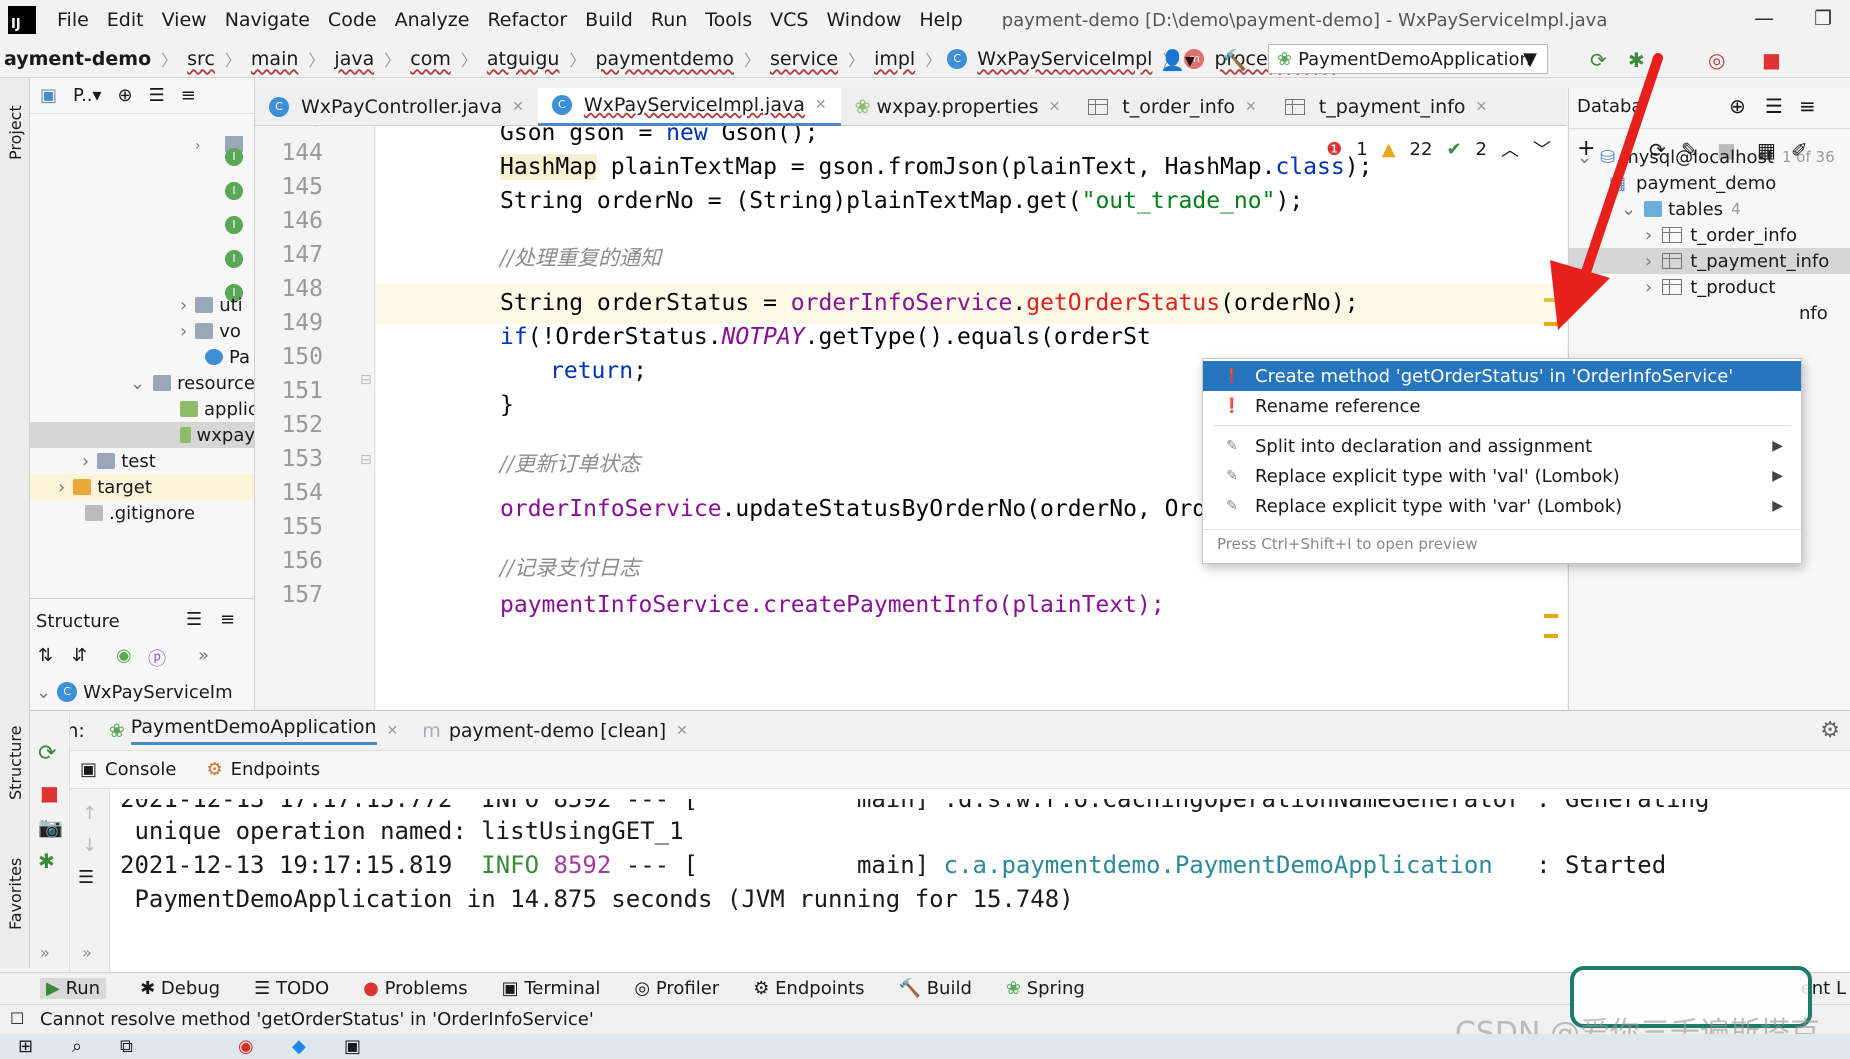 The image size is (1850, 1059). I want to click on toolbar-todo: ☰ TODO, so click(291, 988).